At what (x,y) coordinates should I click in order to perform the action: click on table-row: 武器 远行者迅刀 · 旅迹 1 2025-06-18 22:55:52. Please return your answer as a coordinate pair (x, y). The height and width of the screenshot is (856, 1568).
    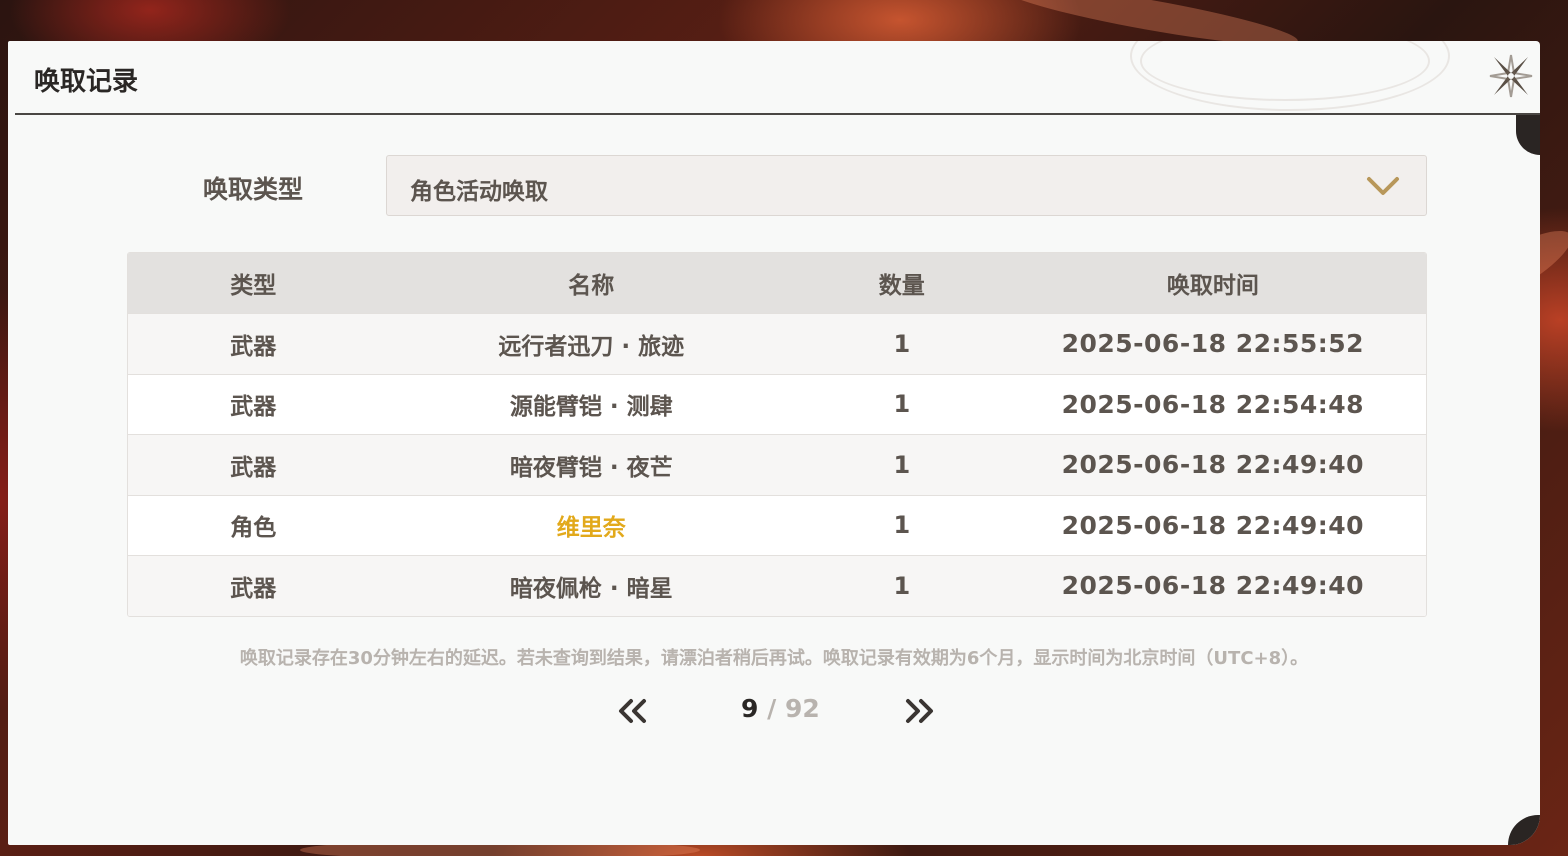
    Looking at the image, I should click on (777, 343).